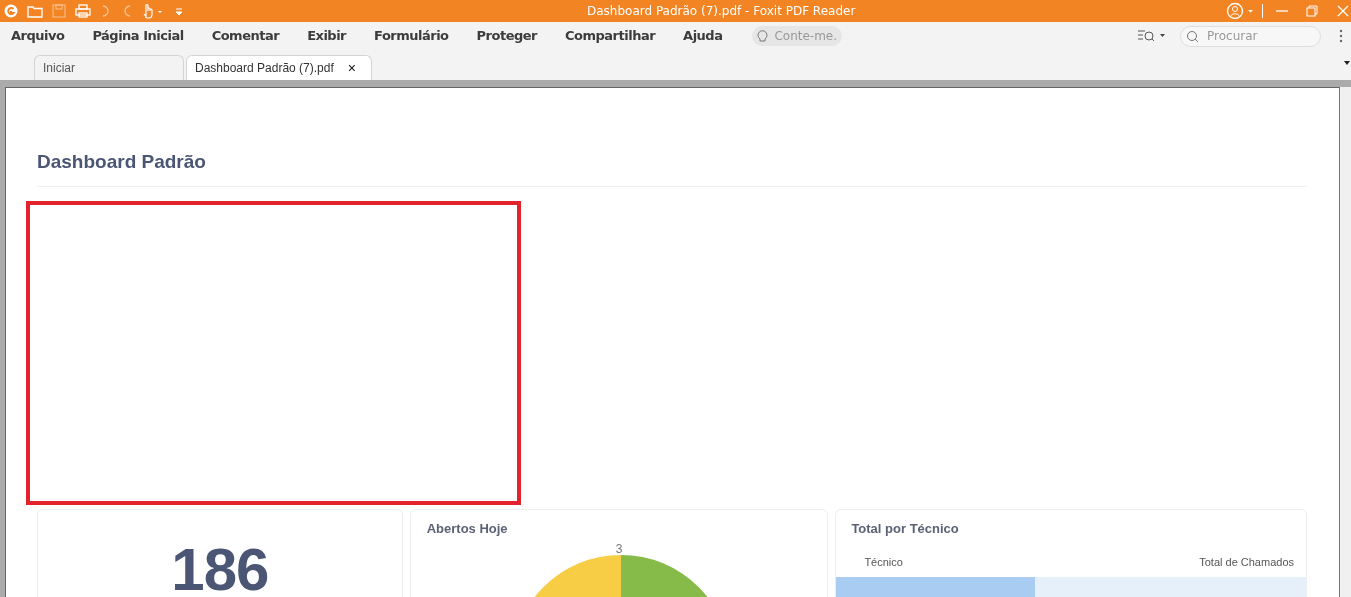 The width and height of the screenshot is (1351, 597). What do you see at coordinates (506, 36) in the screenshot?
I see `menu-item: Proteger` at bounding box center [506, 36].